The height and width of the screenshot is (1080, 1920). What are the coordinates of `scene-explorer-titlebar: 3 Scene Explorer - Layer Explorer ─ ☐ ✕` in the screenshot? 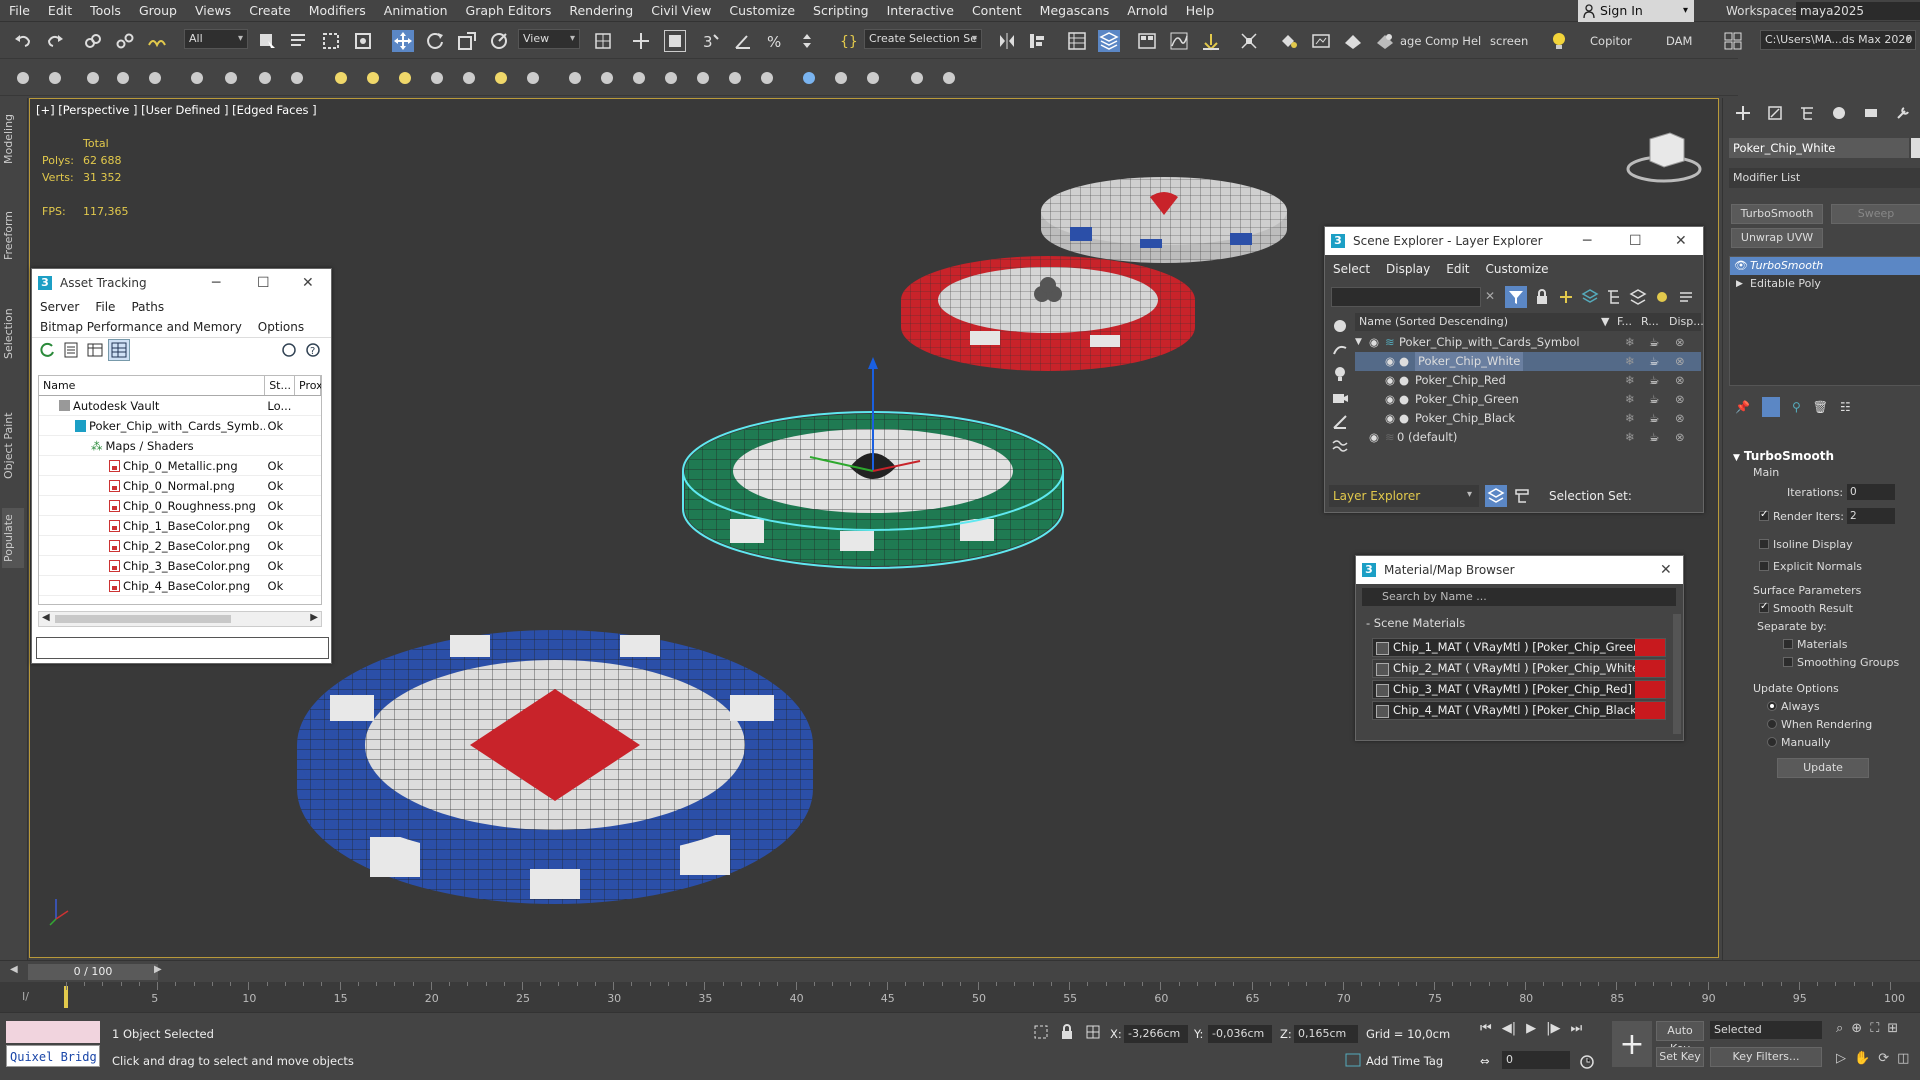 It's located at (1514, 241).